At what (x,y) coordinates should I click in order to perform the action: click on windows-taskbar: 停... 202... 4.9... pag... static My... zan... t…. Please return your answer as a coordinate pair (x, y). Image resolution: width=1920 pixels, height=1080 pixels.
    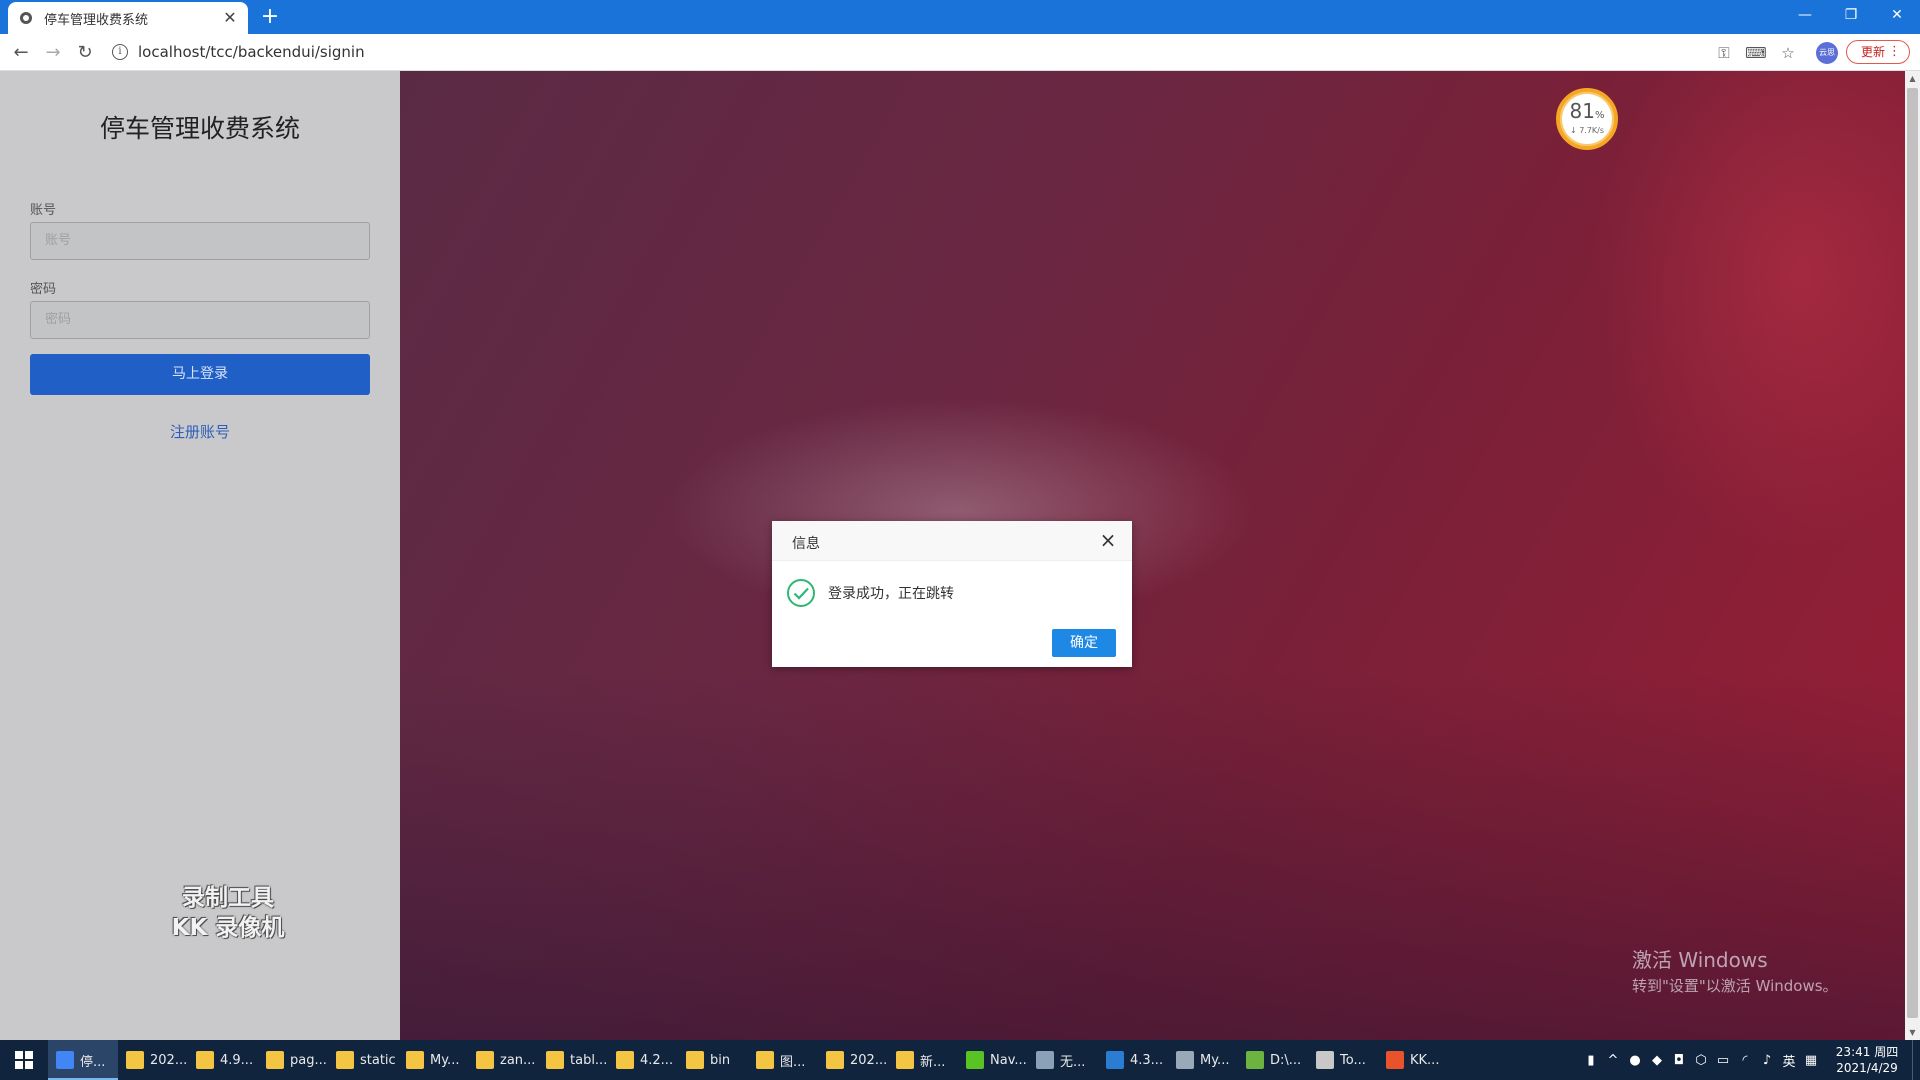
    Looking at the image, I should click on (960, 1060).